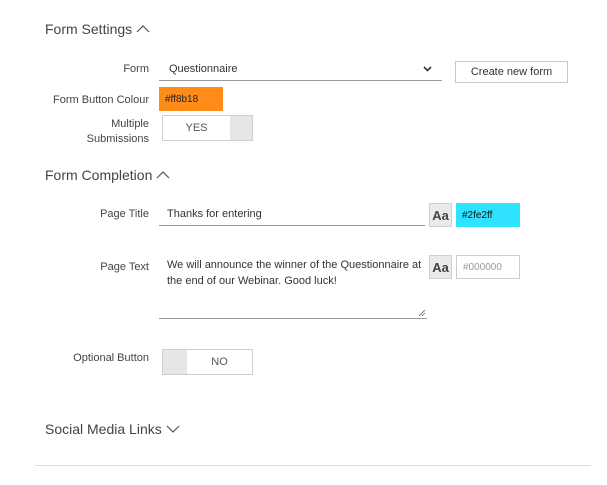  Describe the element at coordinates (124, 267) in the screenshot. I see `page-text-label: Page Text` at that location.